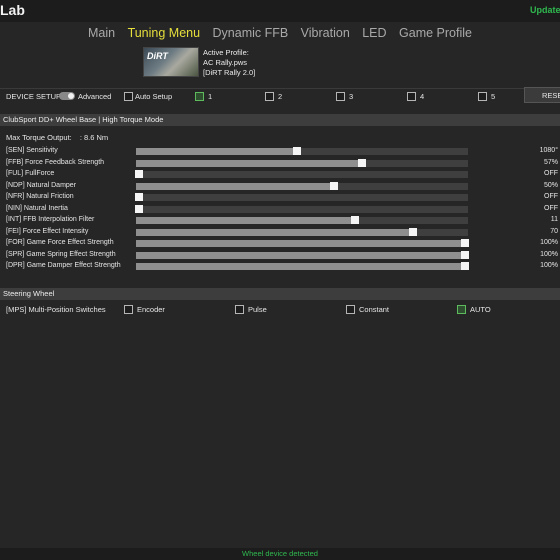 The image size is (560, 560). What do you see at coordinates (151, 309) in the screenshot?
I see `mps-encoder-label: Encoder` at bounding box center [151, 309].